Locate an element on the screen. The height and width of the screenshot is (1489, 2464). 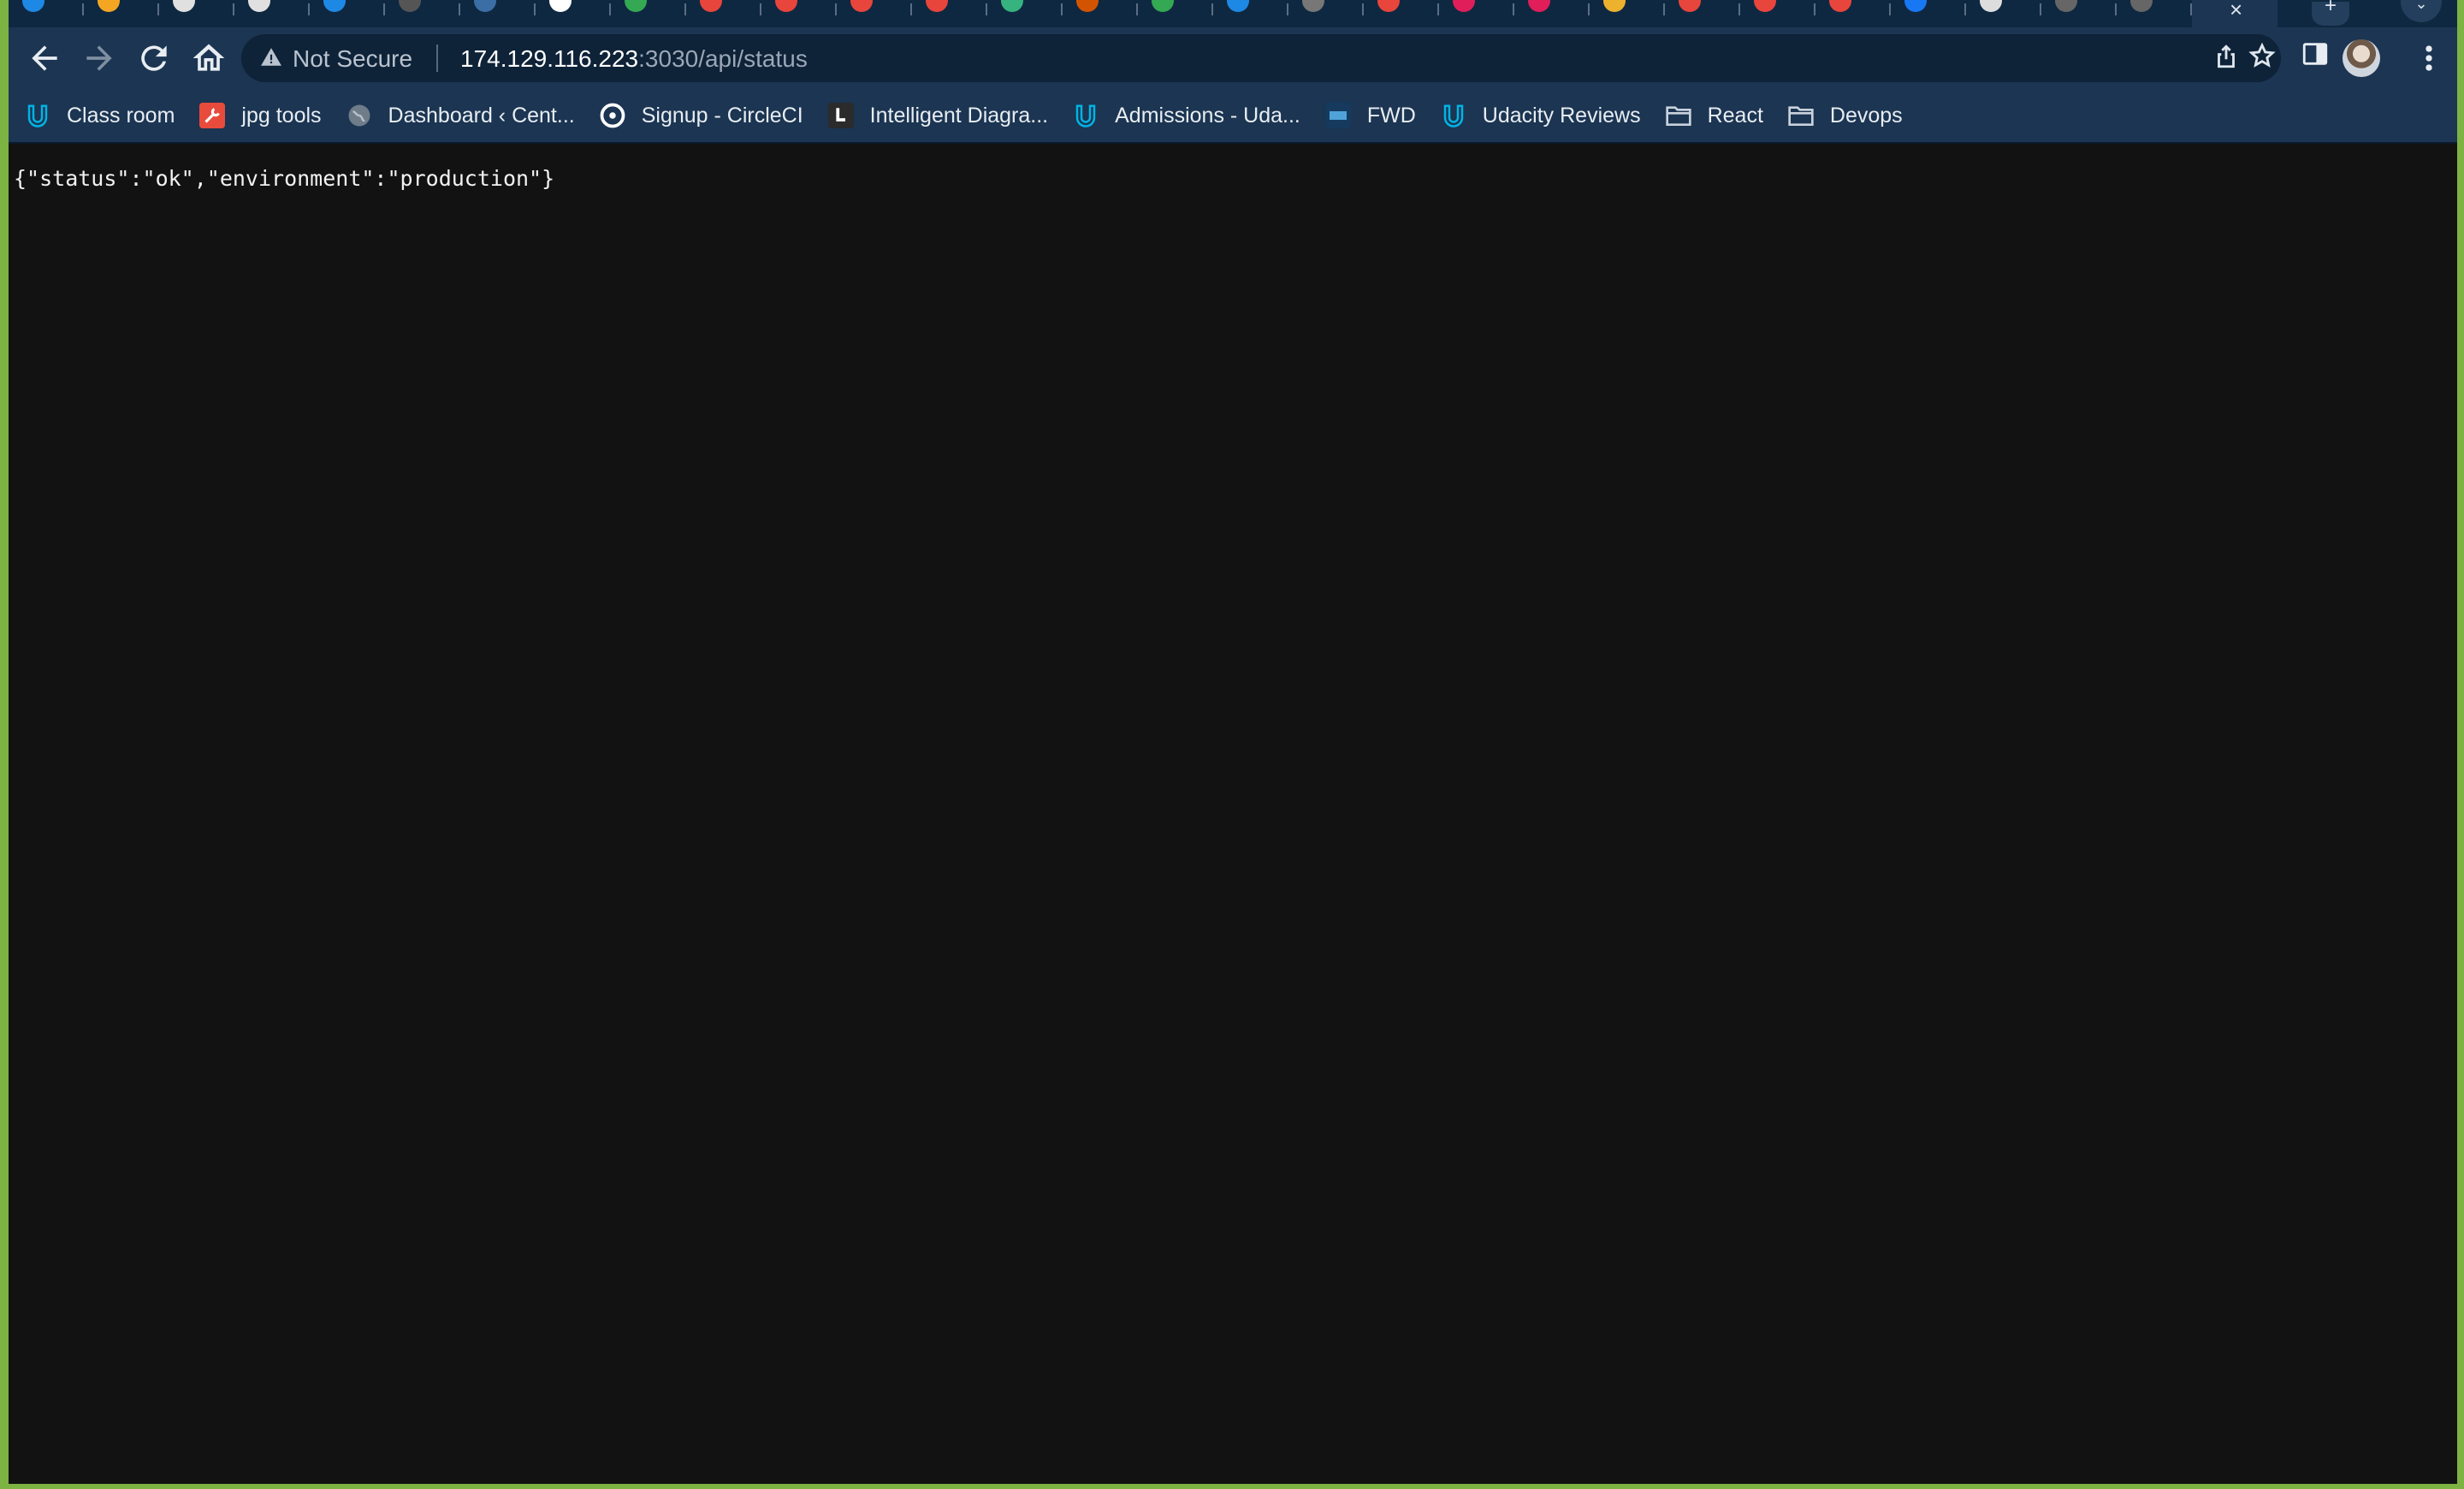
profile-avatar is located at coordinates (2361, 58).